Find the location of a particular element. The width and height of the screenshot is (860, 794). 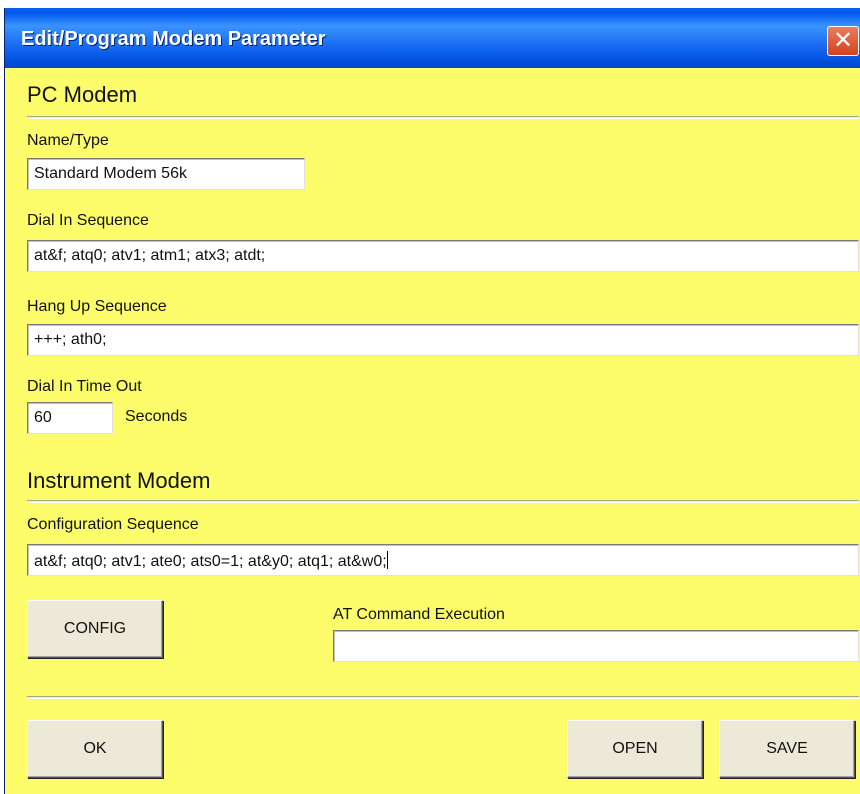

close-icon: ✕ is located at coordinates (843, 40).